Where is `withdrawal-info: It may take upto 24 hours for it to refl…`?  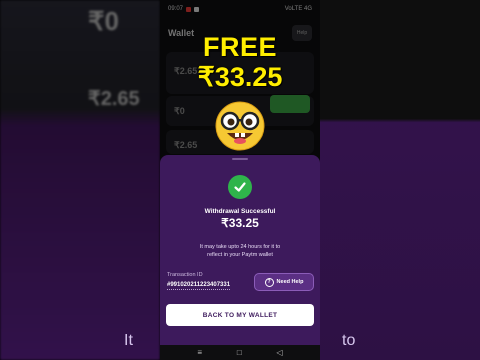
withdrawal-info: It may take upto 24 hours for it to refl… is located at coordinates (240, 251).